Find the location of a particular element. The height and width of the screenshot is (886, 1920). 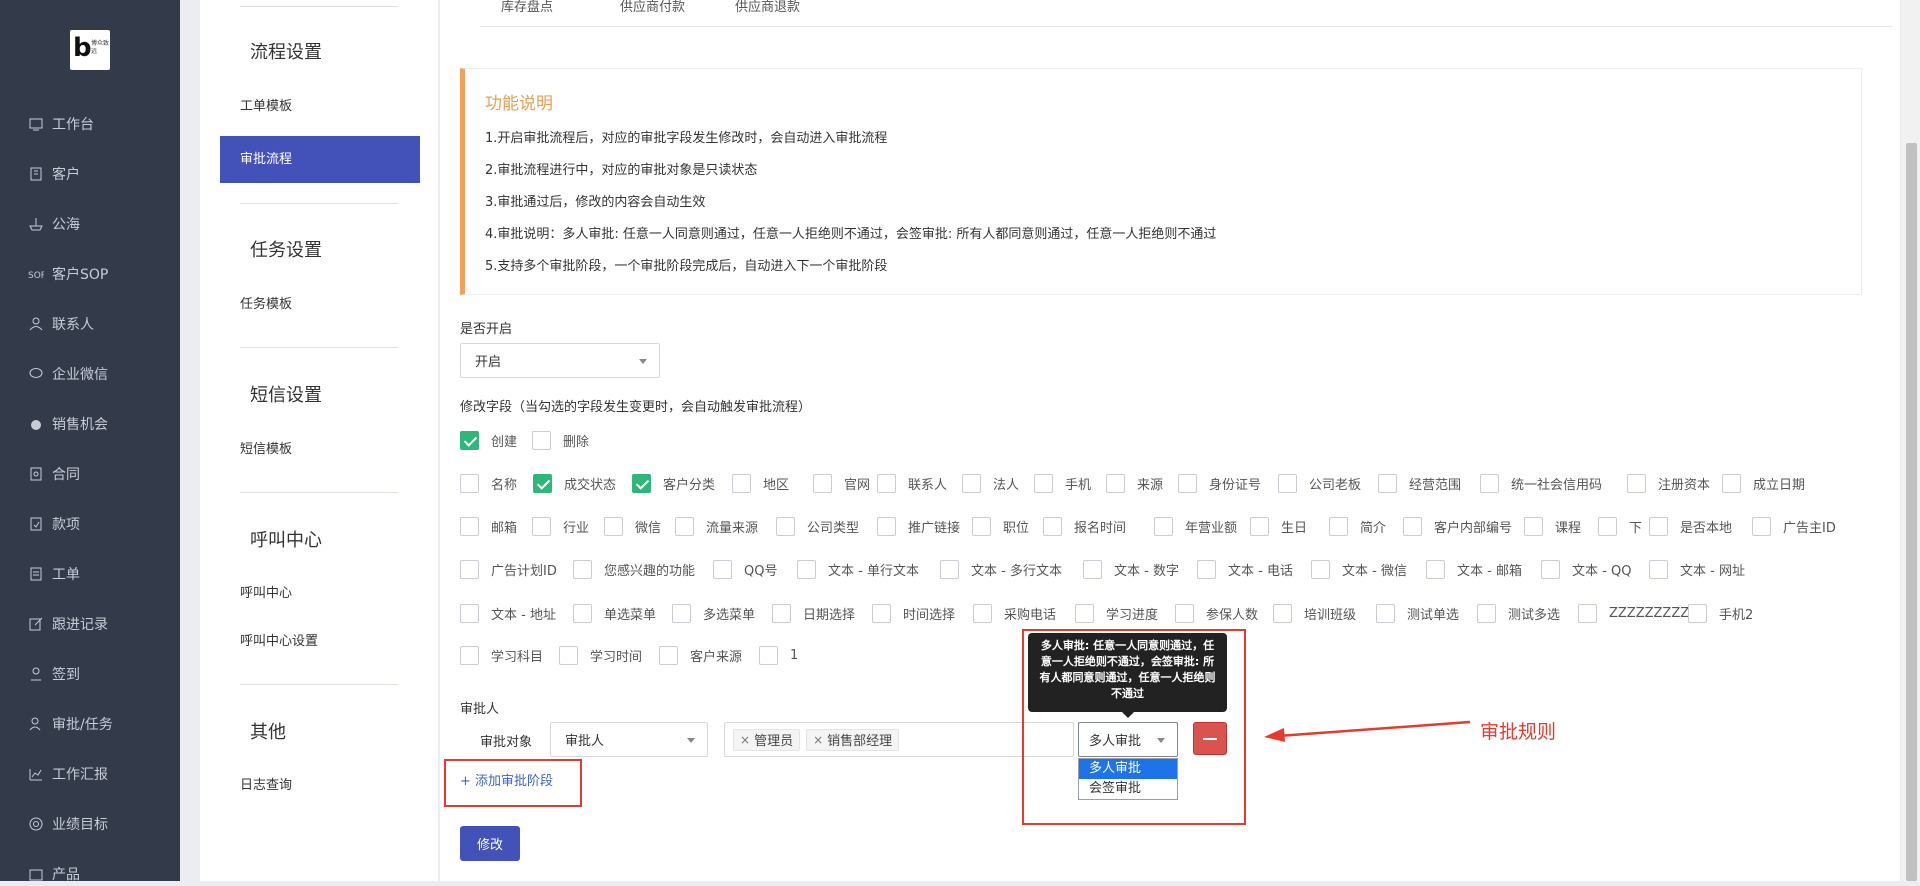

field-checkbox: 年营业额 is located at coordinates (1195, 526).